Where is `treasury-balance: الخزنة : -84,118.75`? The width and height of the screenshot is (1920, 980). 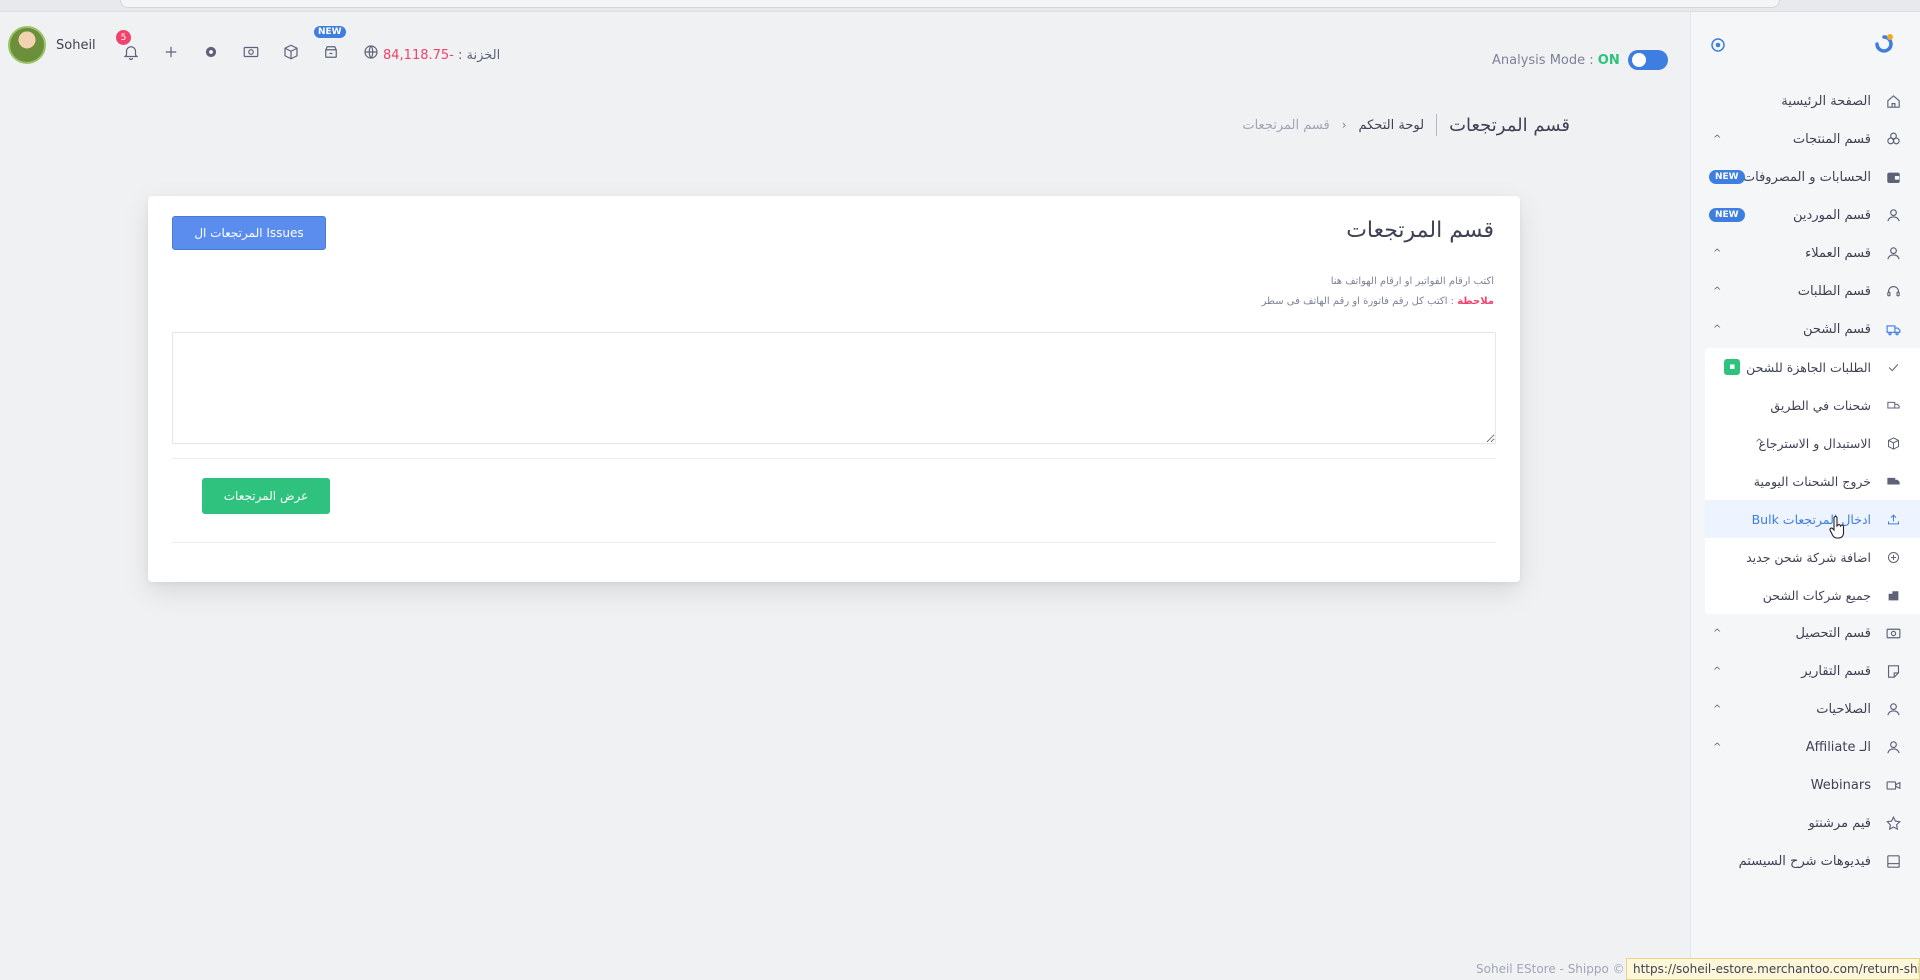 treasury-balance: الخزنة : -84,118.75 is located at coordinates (441, 55).